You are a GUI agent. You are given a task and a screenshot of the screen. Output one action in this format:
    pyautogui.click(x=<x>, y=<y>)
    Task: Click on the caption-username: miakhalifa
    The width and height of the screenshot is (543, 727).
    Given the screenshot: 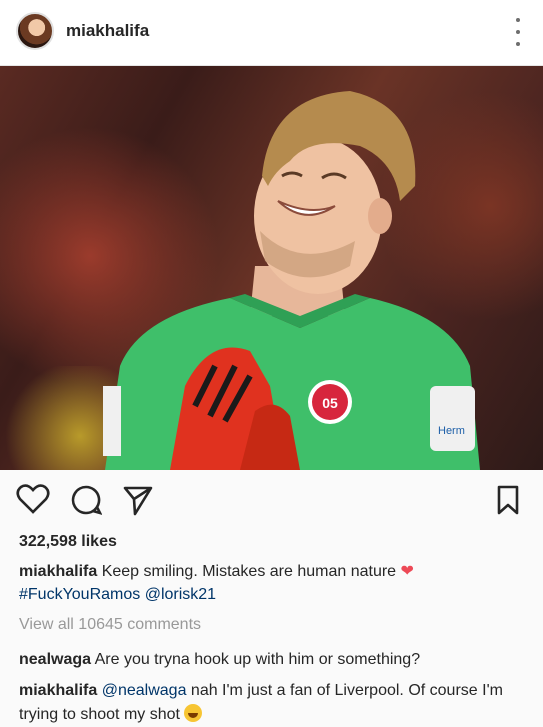 What is the action you would take?
    pyautogui.click(x=58, y=571)
    